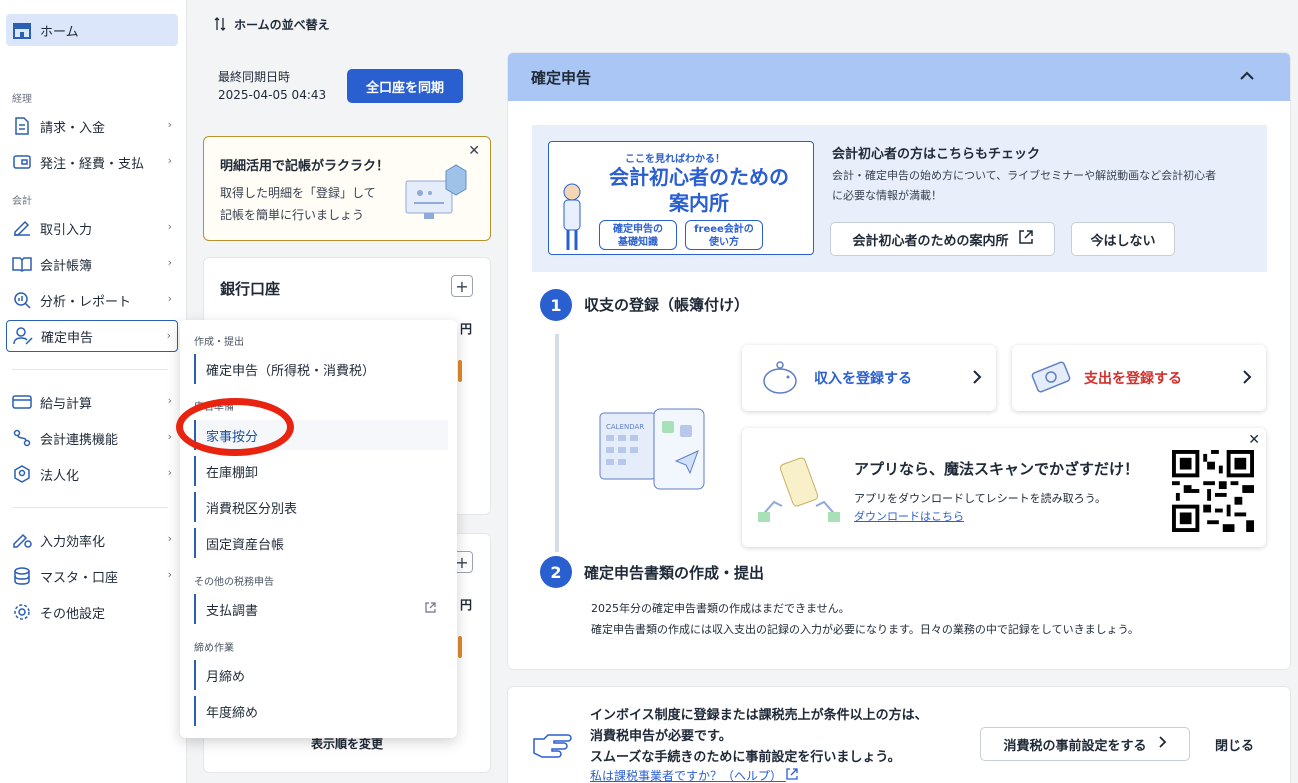 This screenshot has width=1298, height=783. What do you see at coordinates (22, 264) in the screenshot?
I see `book-icon` at bounding box center [22, 264].